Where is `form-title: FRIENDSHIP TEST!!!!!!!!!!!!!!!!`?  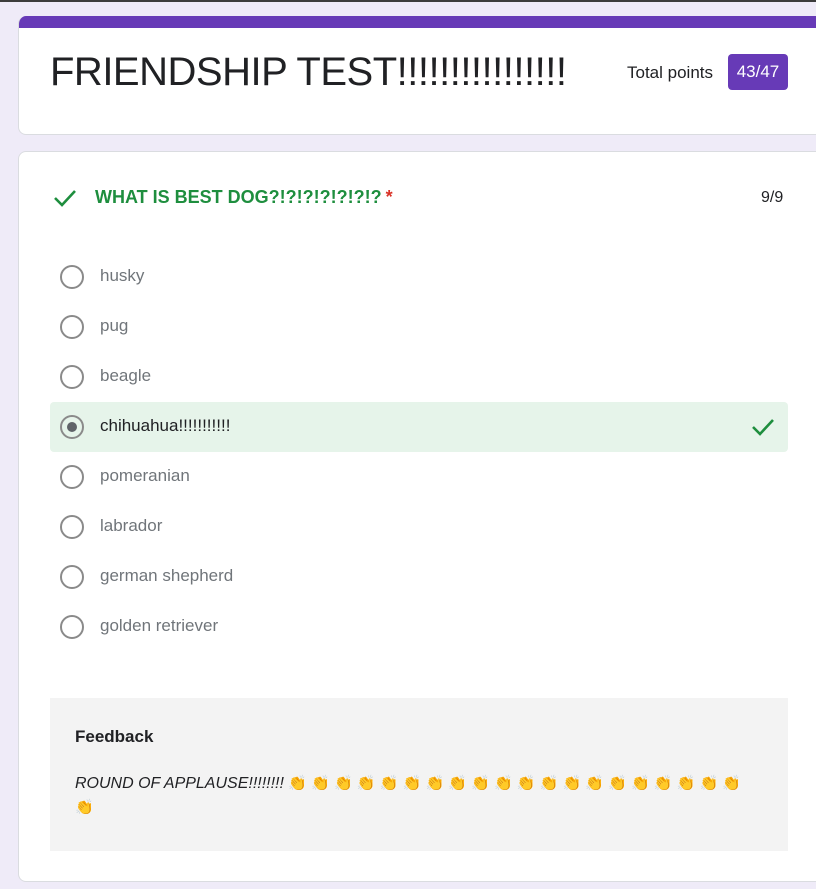
form-title: FRIENDSHIP TEST!!!!!!!!!!!!!!!! is located at coordinates (308, 72).